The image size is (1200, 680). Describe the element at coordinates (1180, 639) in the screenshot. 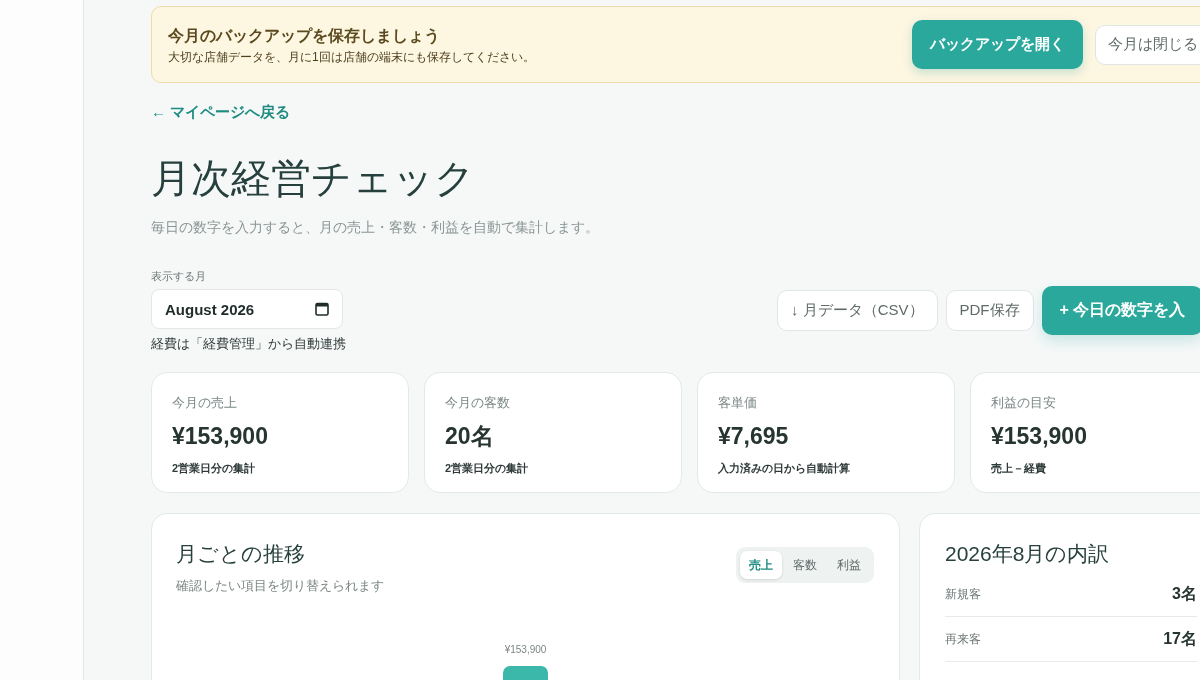

I see `breakdown-value: 17名` at that location.